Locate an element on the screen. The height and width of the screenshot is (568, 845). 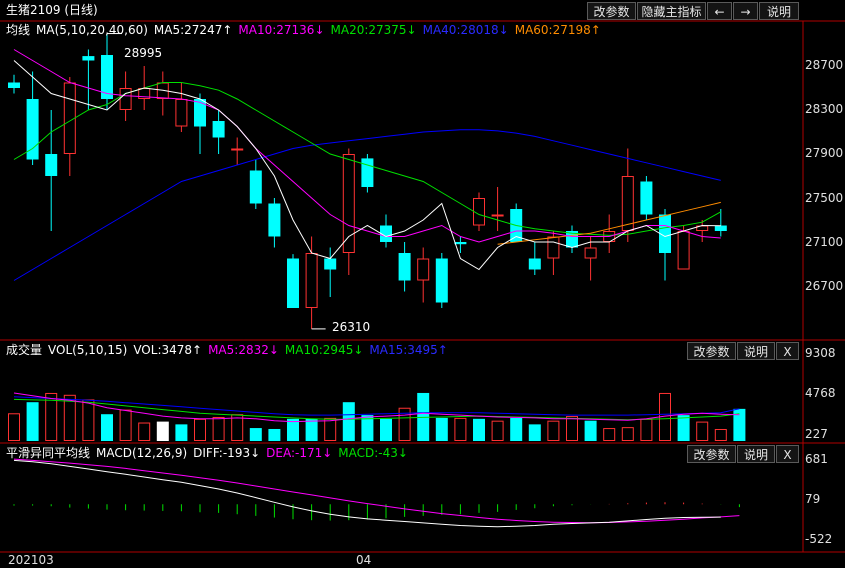
macd-close-icon: X is located at coordinates (787, 454).